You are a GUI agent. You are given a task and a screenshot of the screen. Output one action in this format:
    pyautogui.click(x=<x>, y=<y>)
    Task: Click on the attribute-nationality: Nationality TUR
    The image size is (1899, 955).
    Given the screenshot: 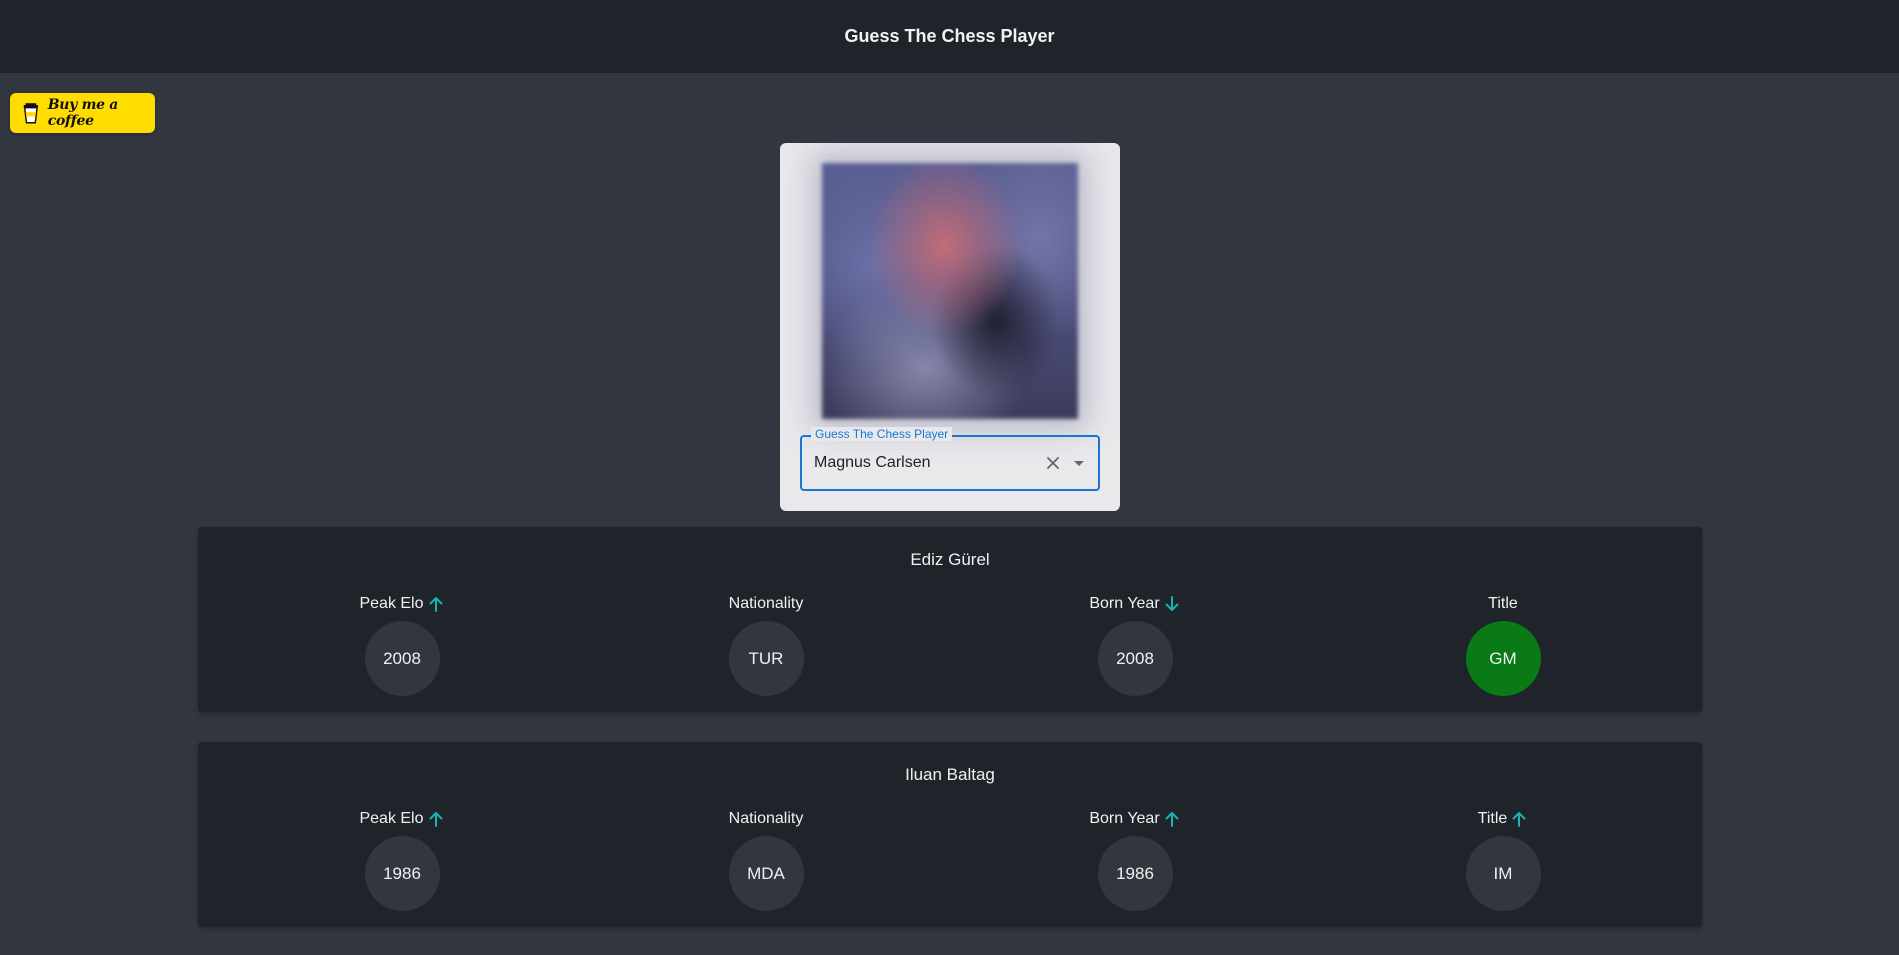 What is the action you would take?
    pyautogui.click(x=766, y=644)
    